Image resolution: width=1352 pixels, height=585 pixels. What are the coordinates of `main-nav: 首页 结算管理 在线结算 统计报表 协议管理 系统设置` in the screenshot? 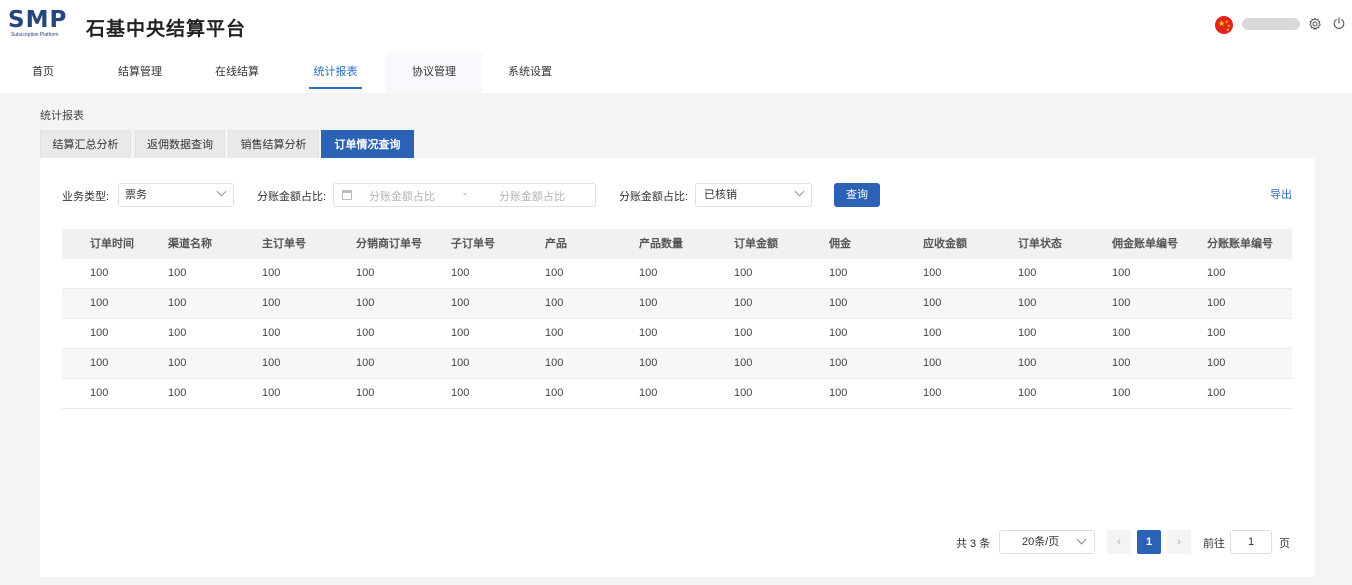 It's located at (676, 72).